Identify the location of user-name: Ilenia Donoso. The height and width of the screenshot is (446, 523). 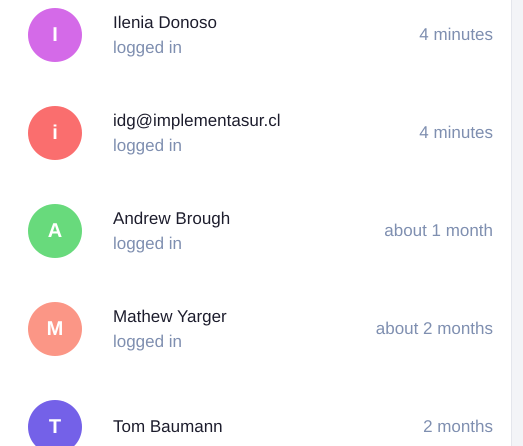
(165, 22).